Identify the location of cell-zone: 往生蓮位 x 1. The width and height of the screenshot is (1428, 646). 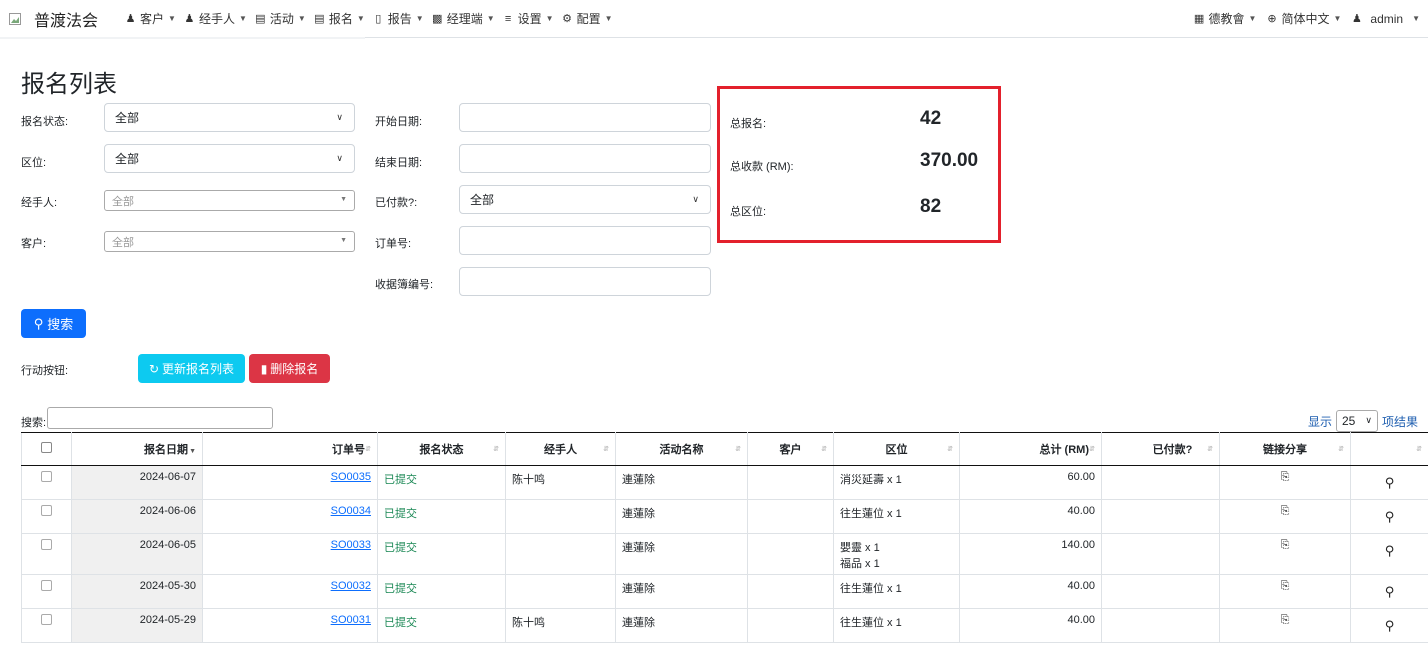
(896, 591).